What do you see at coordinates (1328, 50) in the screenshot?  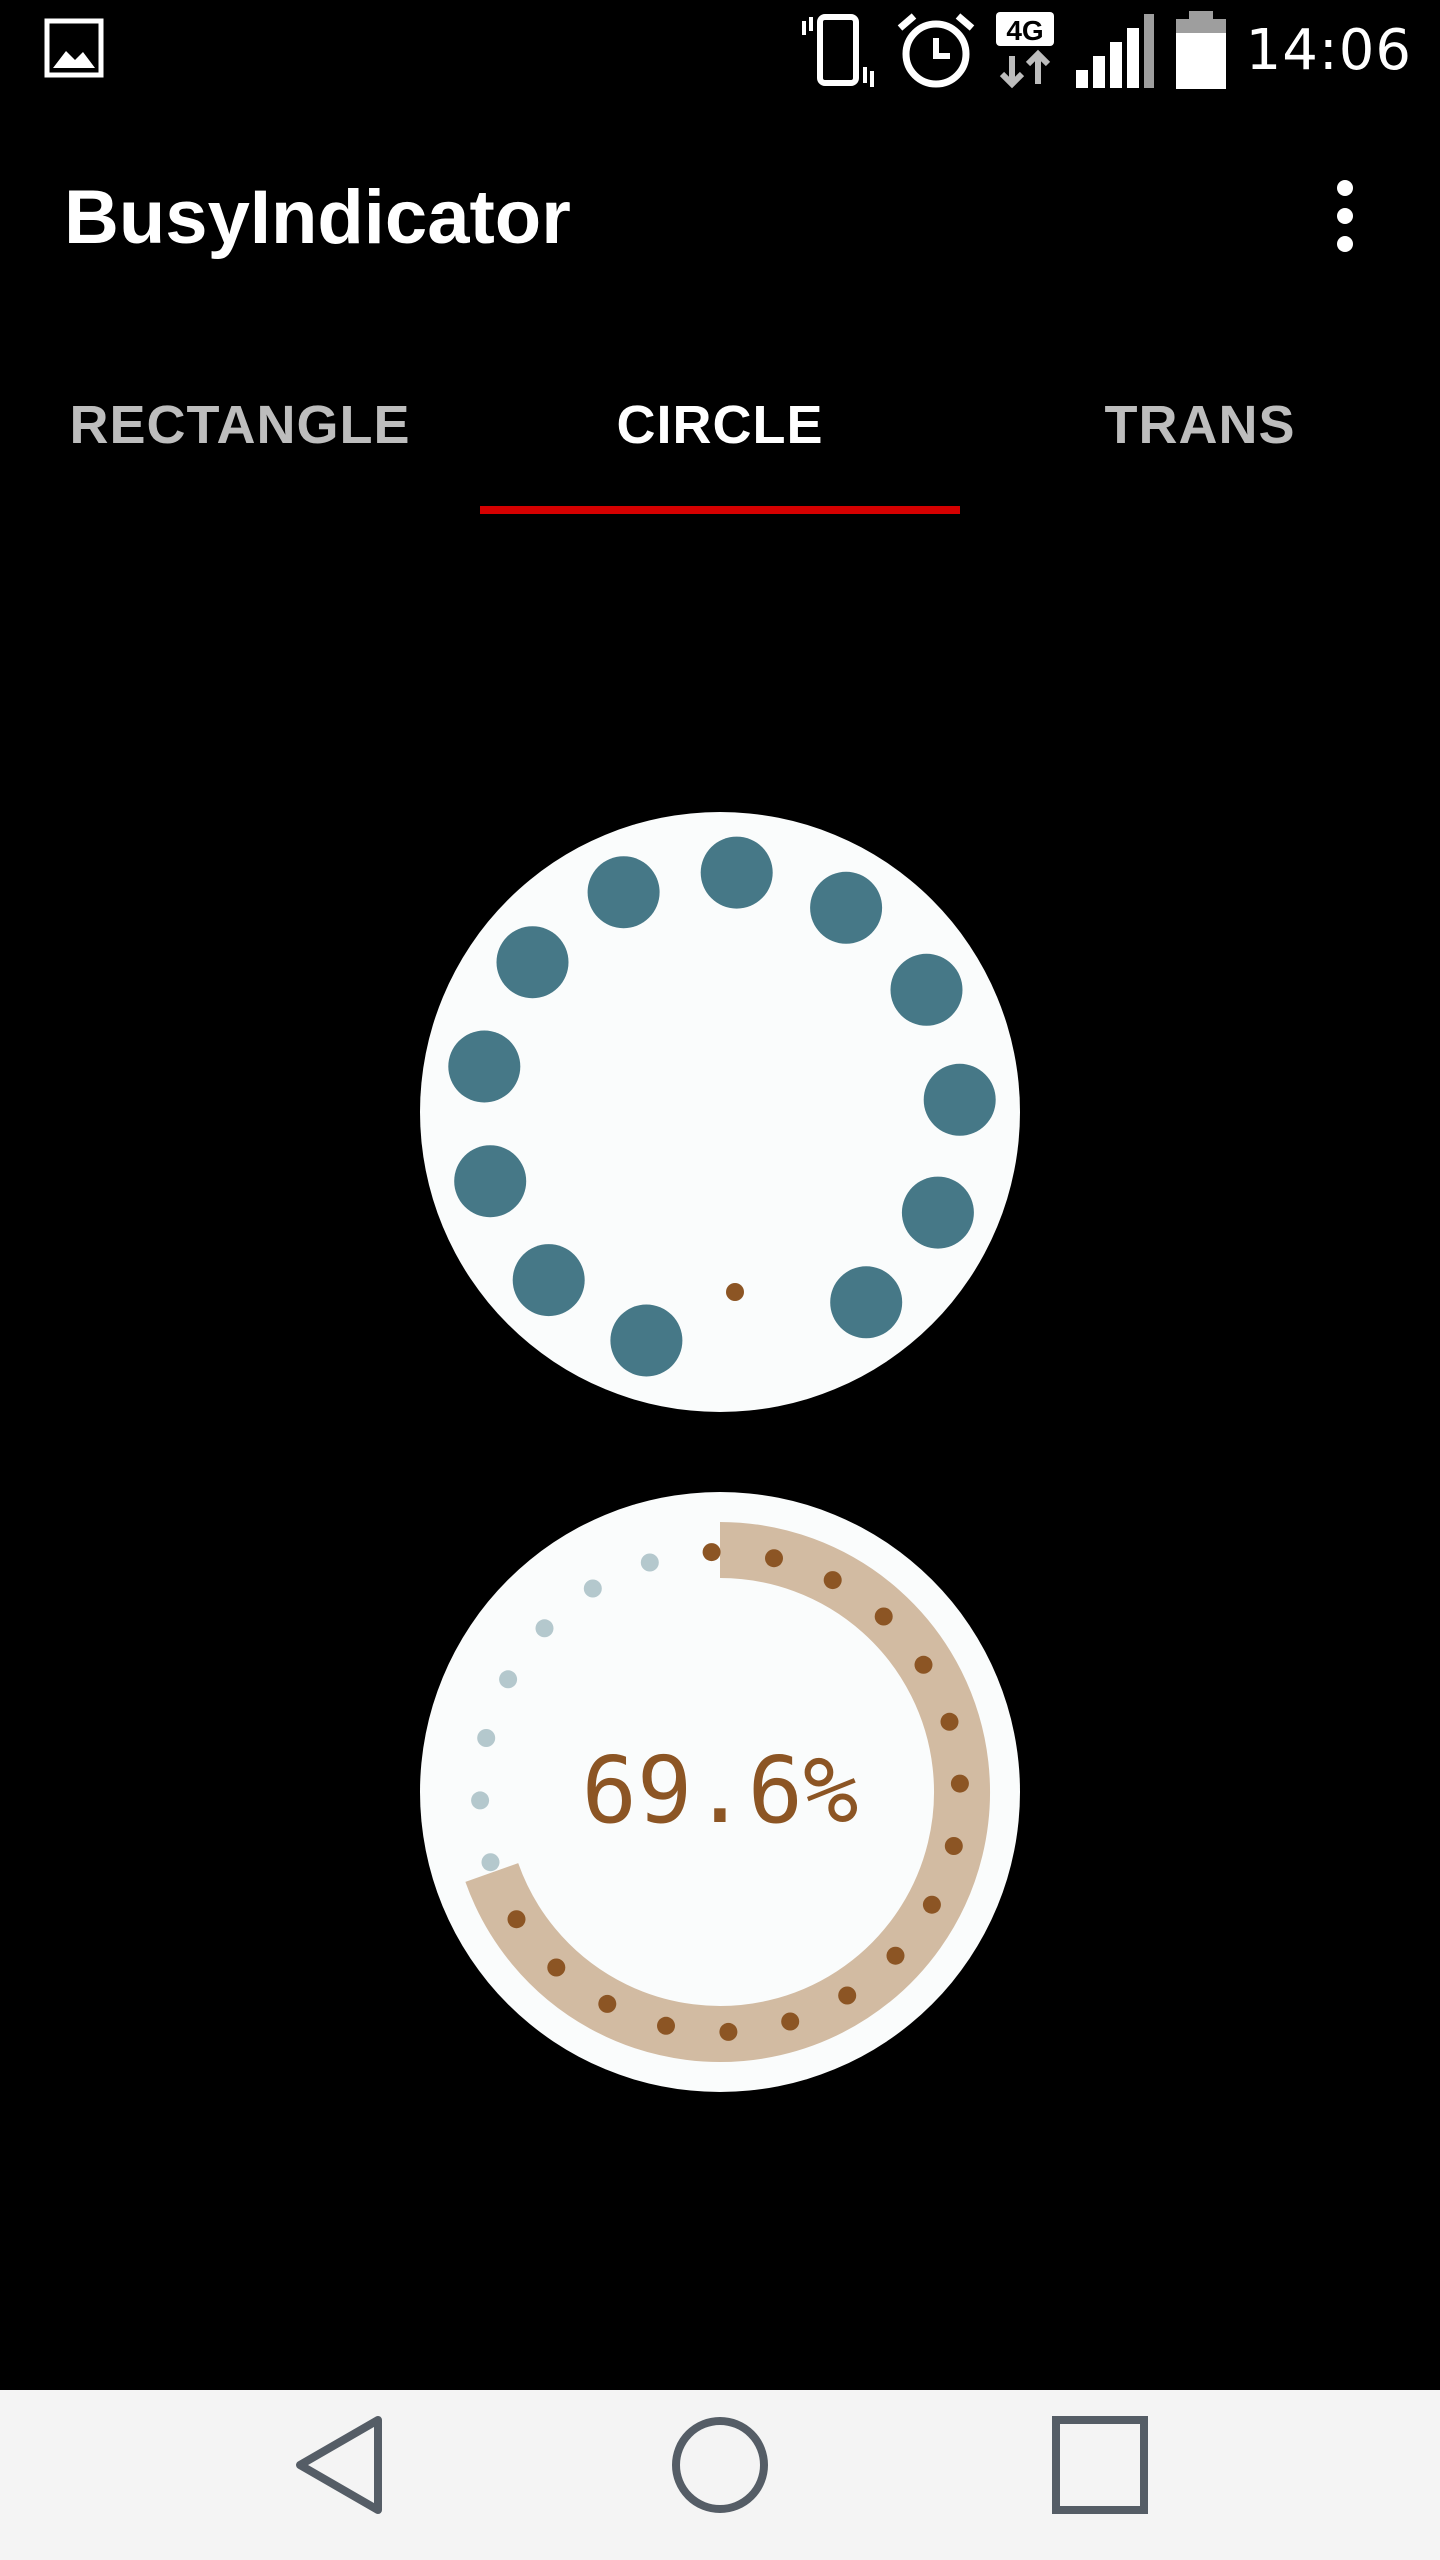 I see `status-time: 14:06` at bounding box center [1328, 50].